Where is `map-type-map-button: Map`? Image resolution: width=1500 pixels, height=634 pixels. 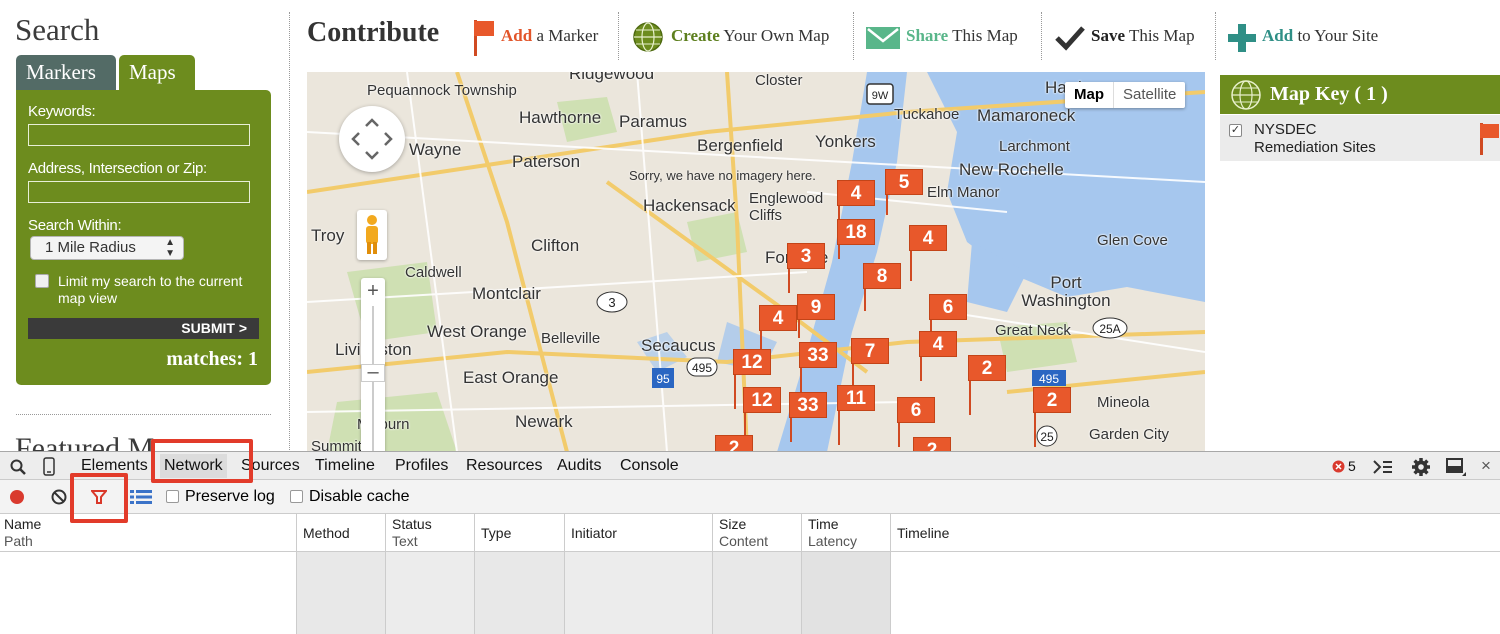 map-type-map-button: Map is located at coordinates (1089, 95).